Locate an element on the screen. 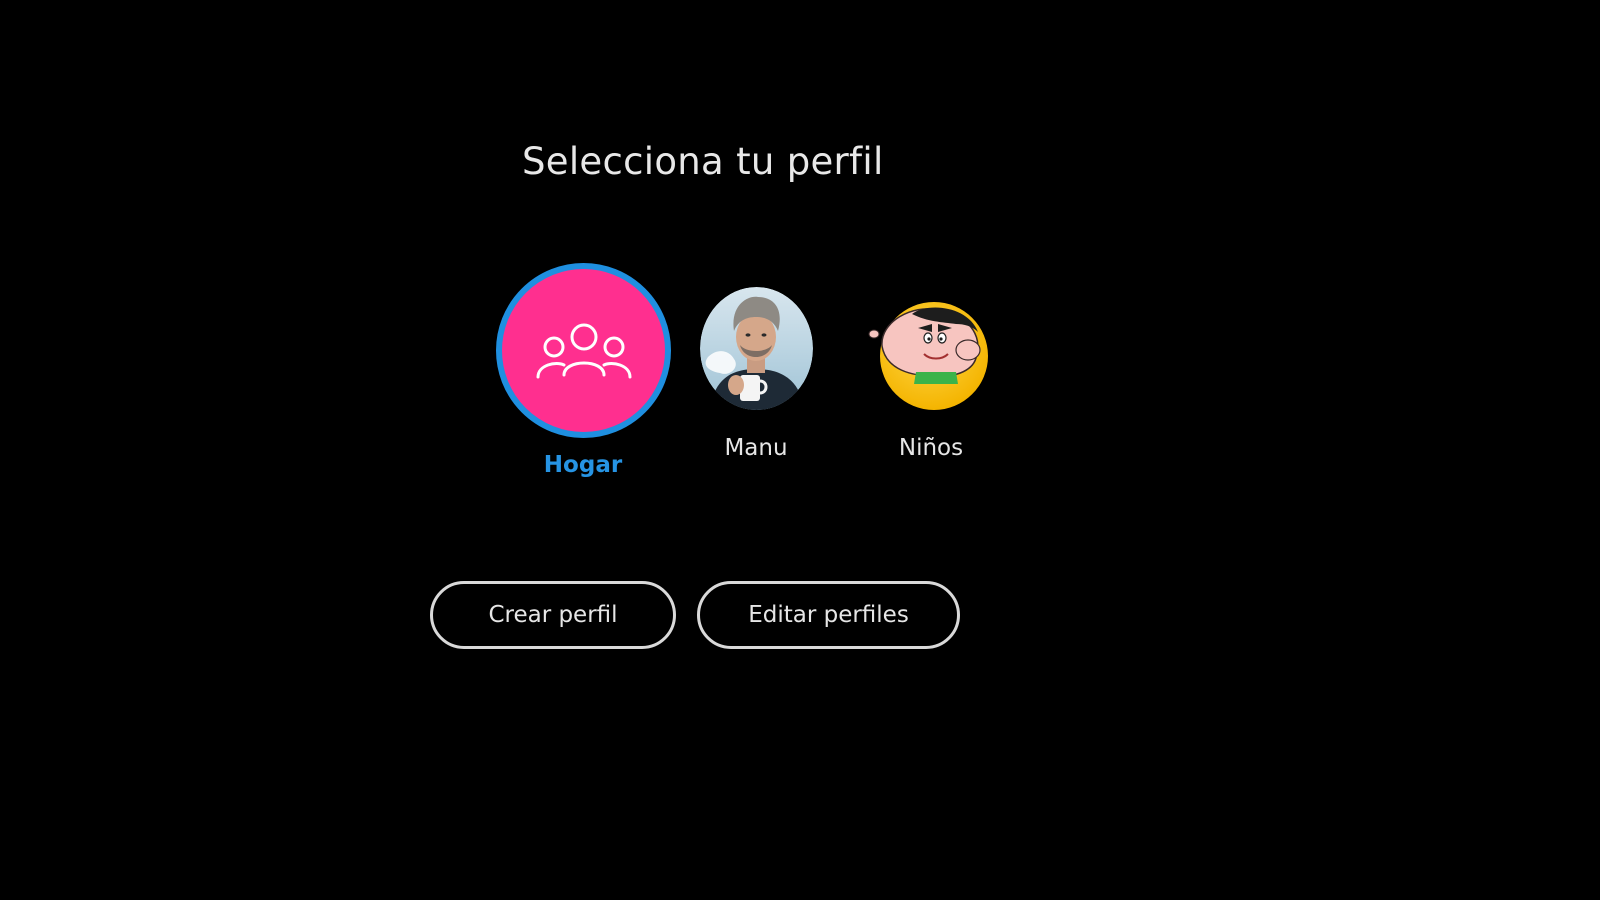  profile-ninos: Niños is located at coordinates (929, 386).